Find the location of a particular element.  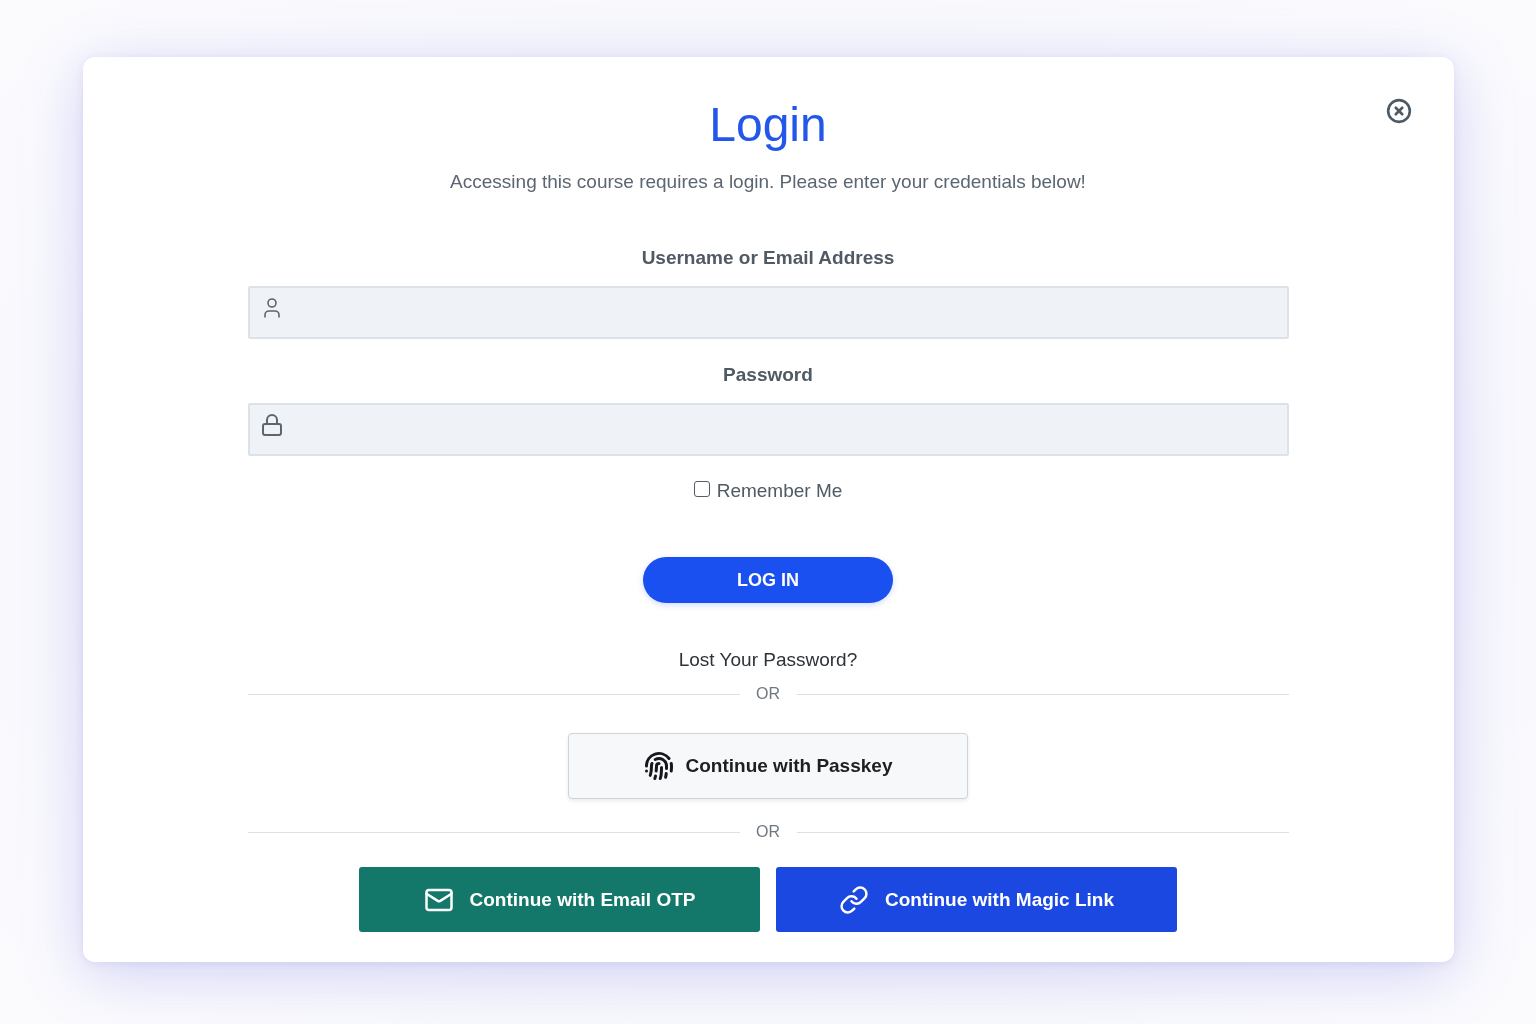

fingerprint-icon is located at coordinates (658, 766).